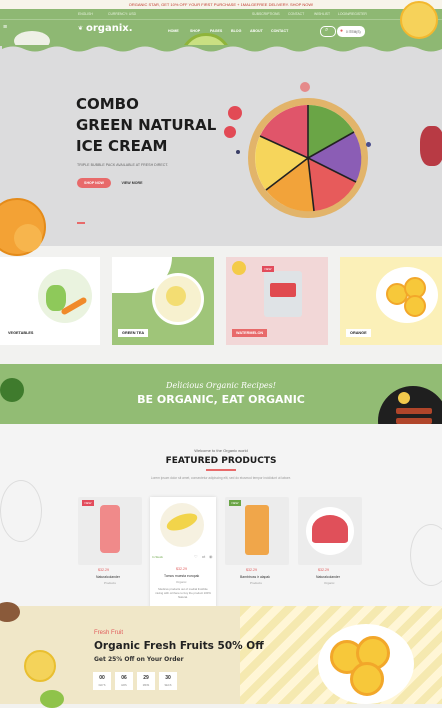 The image size is (442, 708). What do you see at coordinates (109, 28) in the screenshot?
I see `logo-text: organix.` at bounding box center [109, 28].